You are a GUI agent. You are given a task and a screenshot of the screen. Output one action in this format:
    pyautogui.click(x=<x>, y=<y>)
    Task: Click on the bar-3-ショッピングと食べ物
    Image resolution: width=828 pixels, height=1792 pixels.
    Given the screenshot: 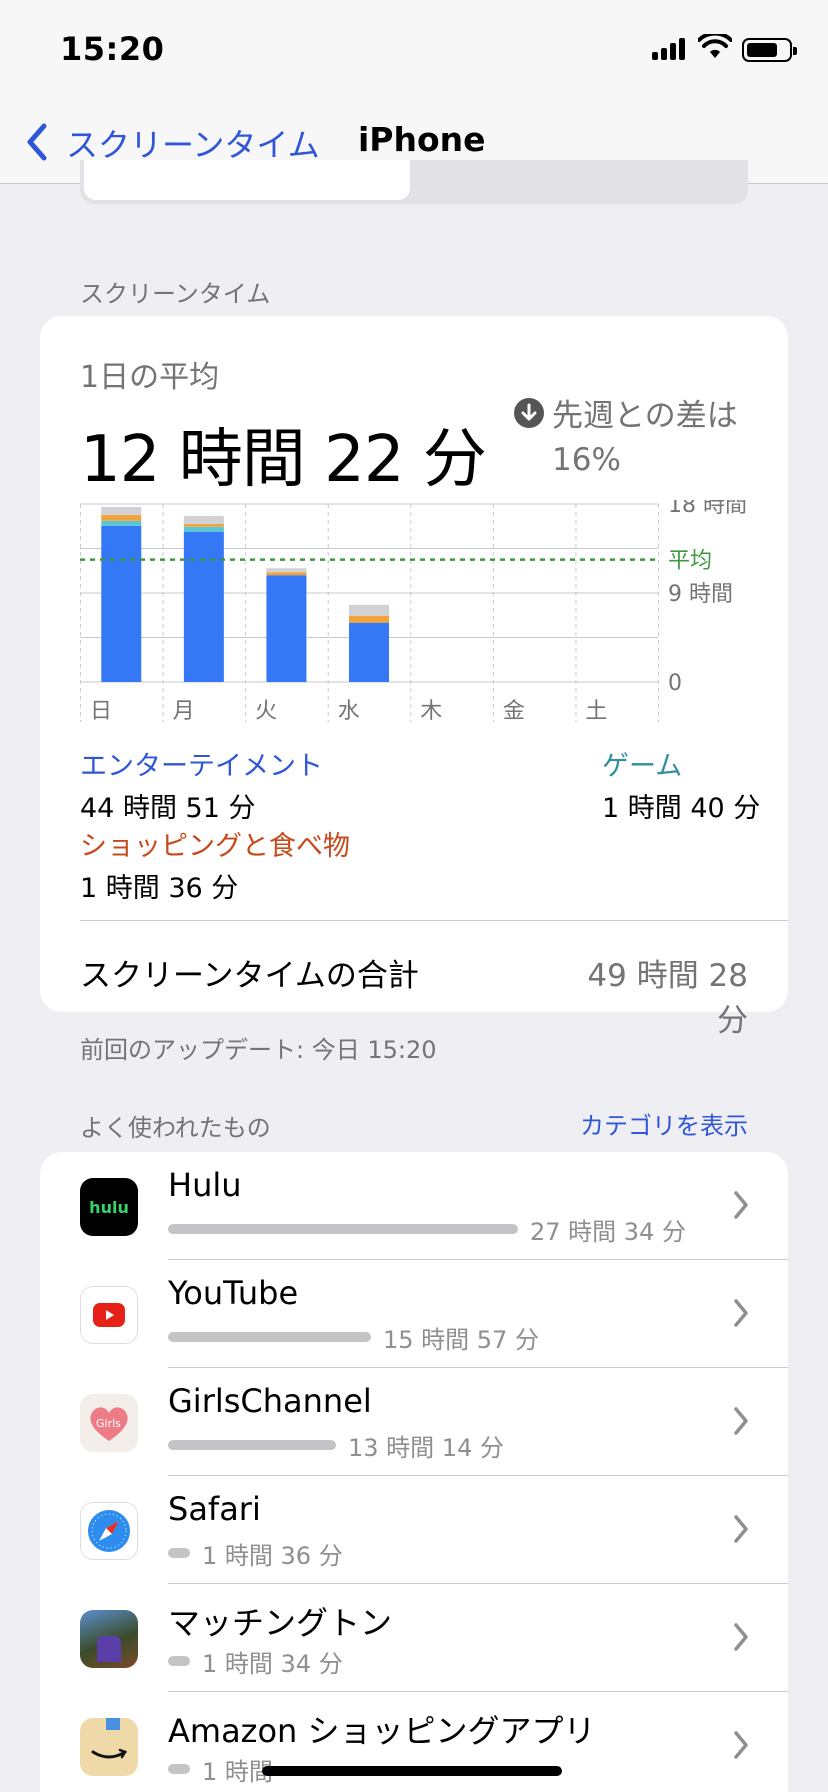 What is the action you would take?
    pyautogui.click(x=369, y=619)
    